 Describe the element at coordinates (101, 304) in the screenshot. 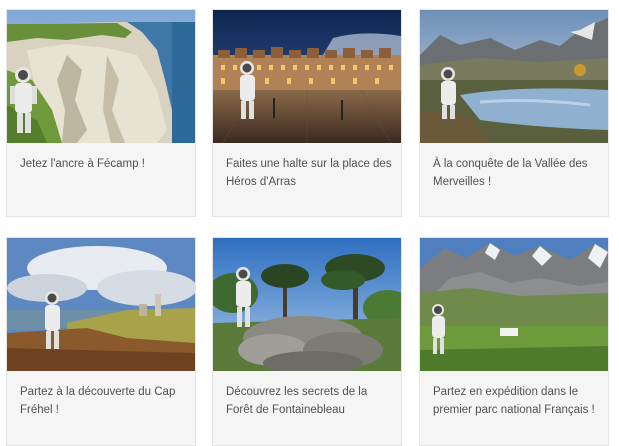

I see `cap-frehel-photo` at that location.